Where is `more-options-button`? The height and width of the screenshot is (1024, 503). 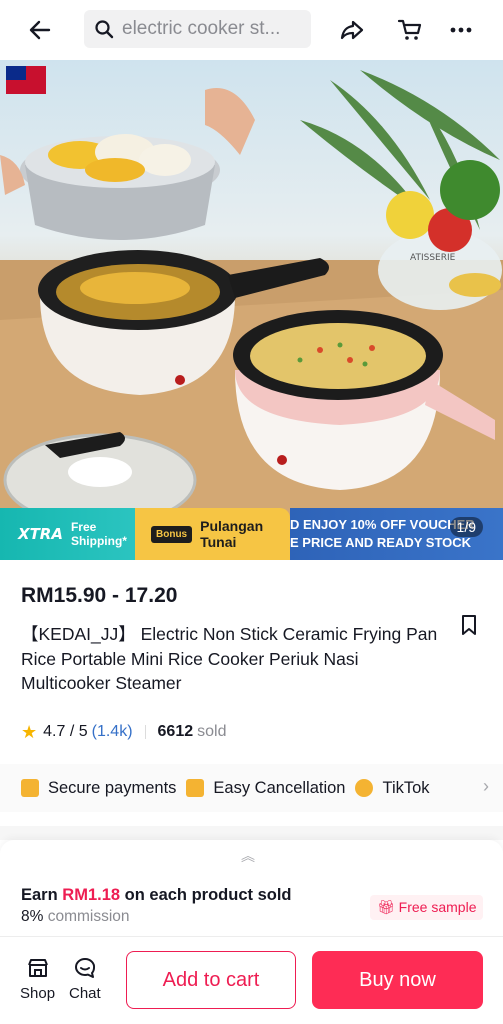
more-options-button is located at coordinates (461, 30).